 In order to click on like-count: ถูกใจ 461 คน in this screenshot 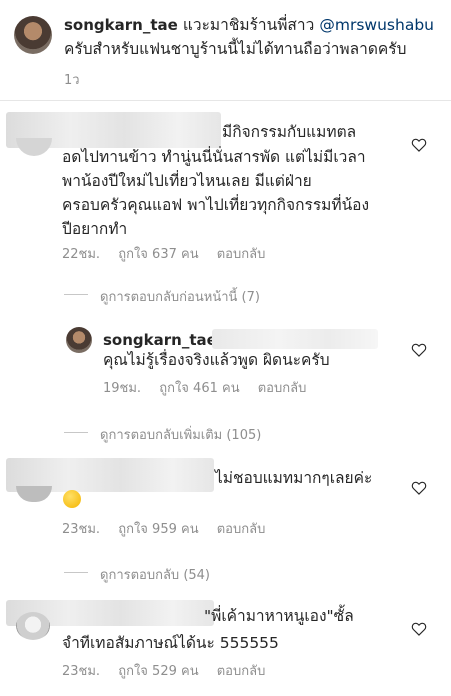, I will do `click(199, 388)`.